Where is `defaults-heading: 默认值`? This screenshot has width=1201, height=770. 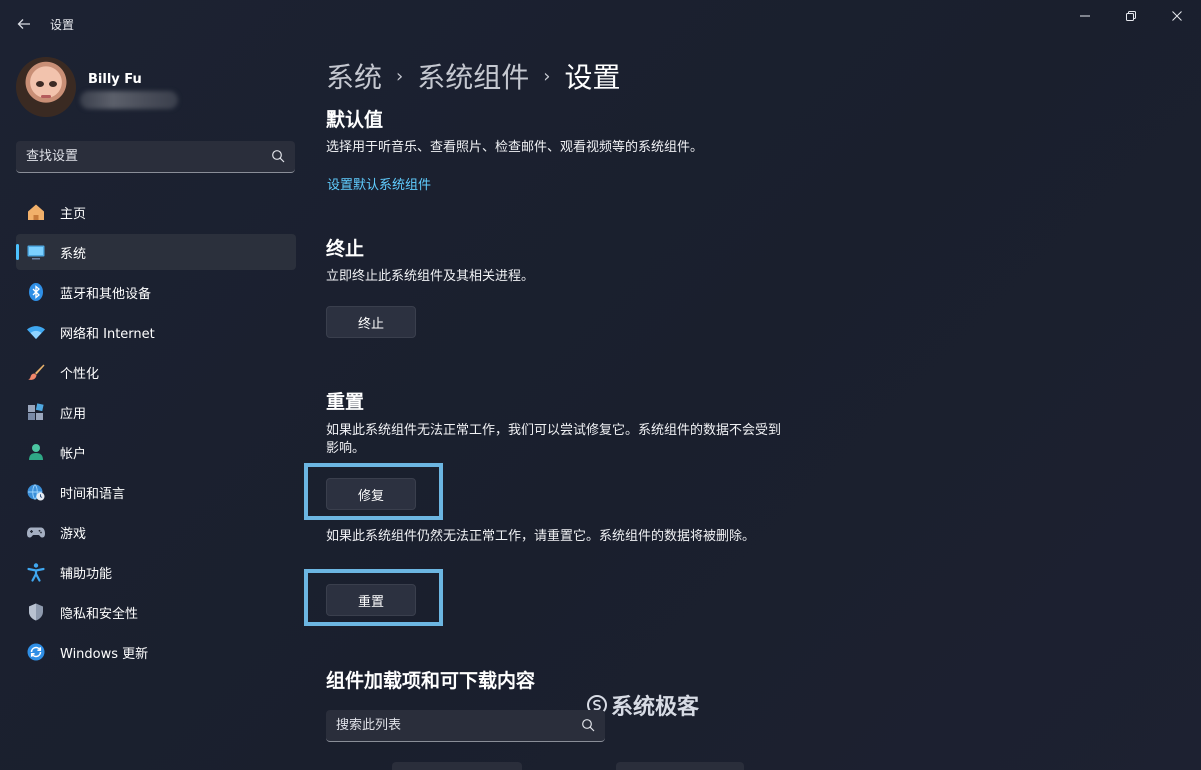 defaults-heading: 默认值 is located at coordinates (355, 120).